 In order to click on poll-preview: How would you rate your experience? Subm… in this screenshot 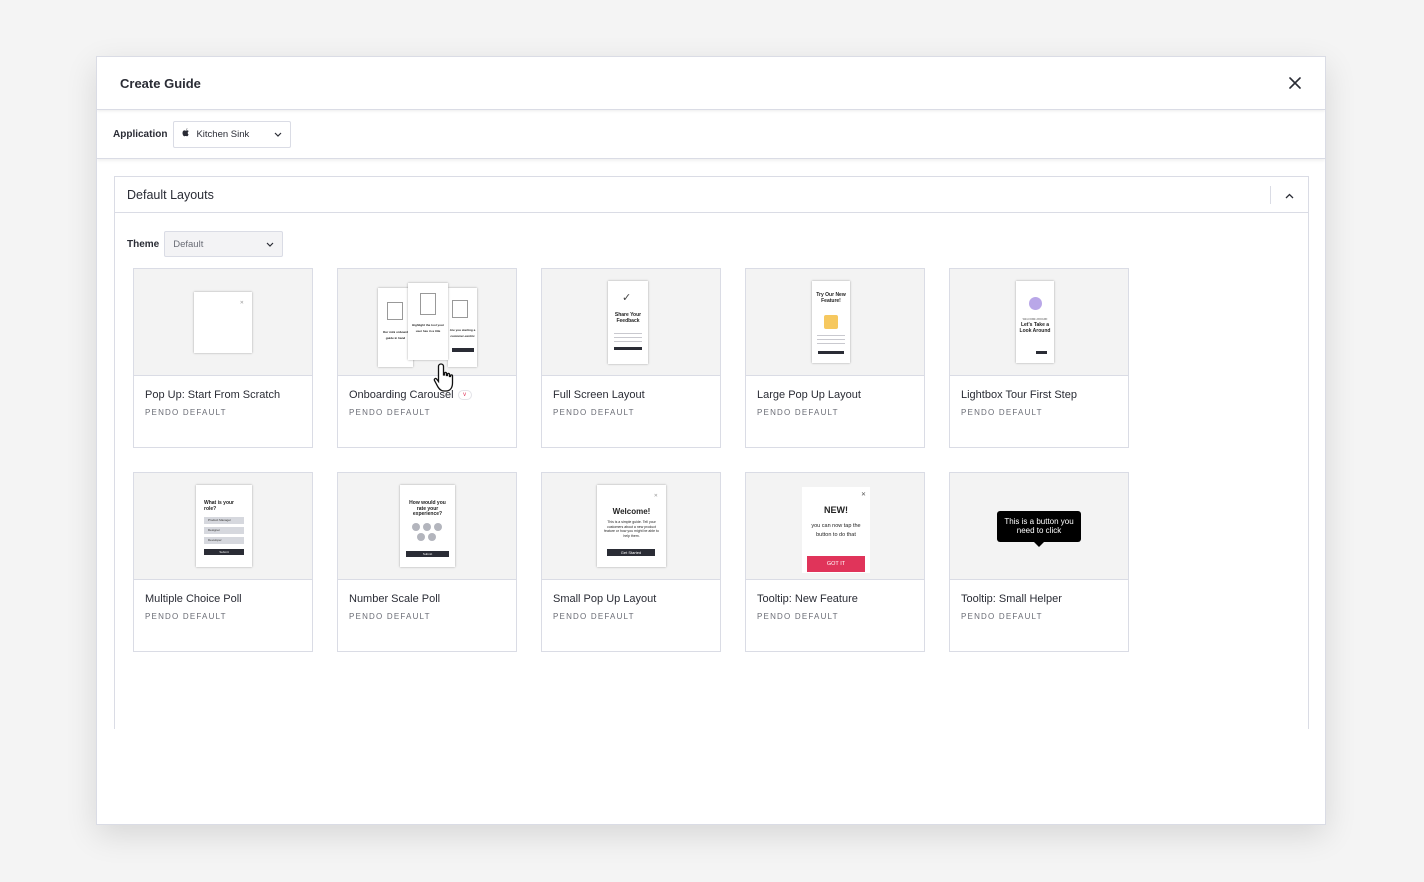, I will do `click(427, 526)`.